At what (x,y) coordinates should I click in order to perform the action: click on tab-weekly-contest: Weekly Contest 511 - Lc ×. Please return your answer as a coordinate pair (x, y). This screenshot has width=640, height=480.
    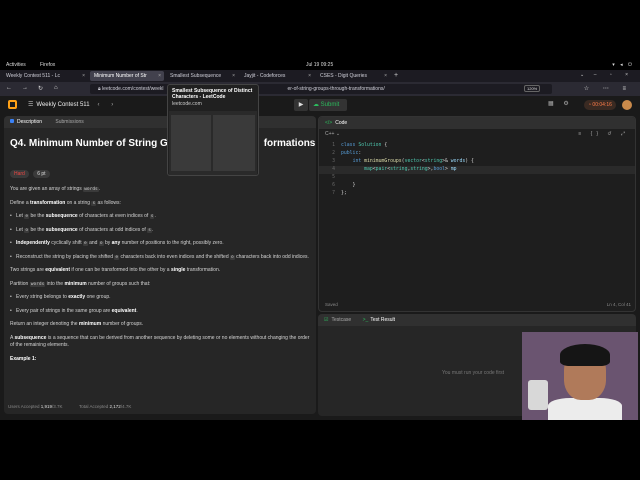
    Looking at the image, I should click on (45, 76).